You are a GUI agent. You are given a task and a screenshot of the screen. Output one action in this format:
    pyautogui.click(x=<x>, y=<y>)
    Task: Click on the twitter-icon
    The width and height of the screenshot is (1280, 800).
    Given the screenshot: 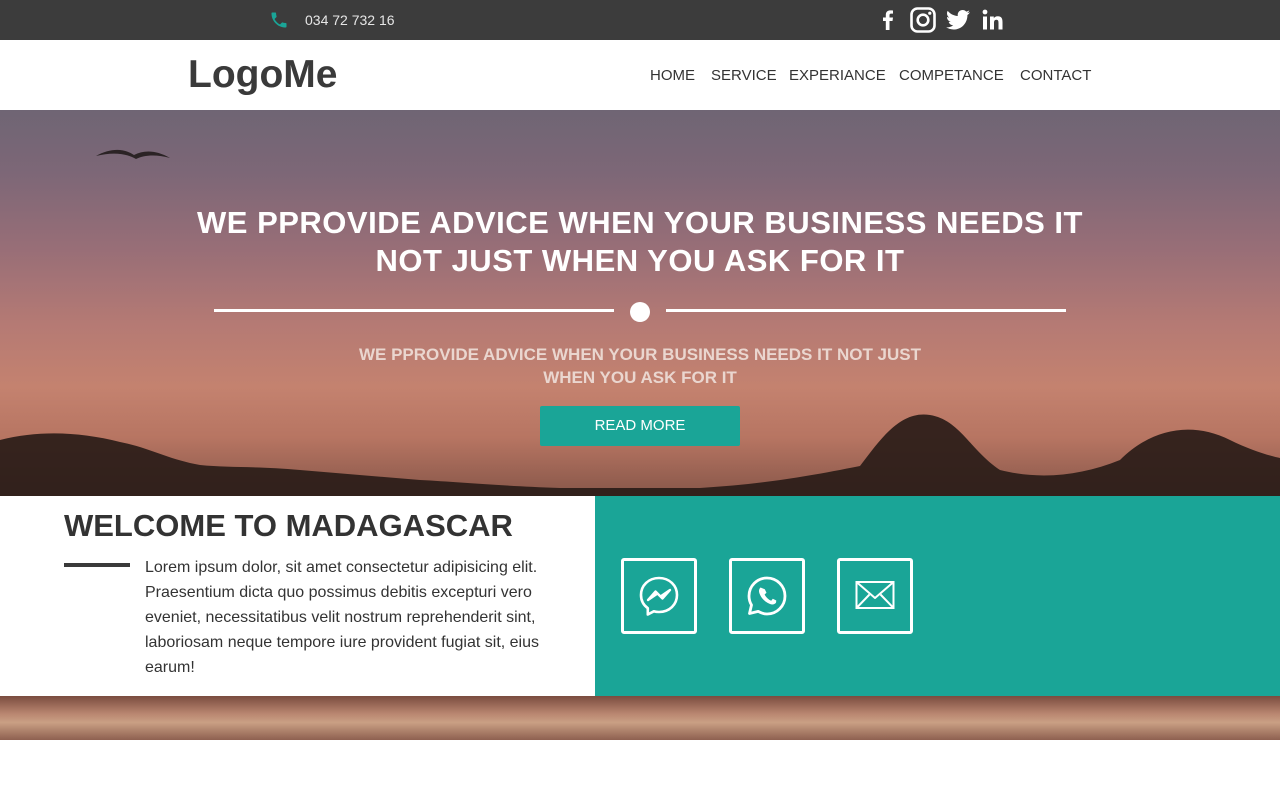 What is the action you would take?
    pyautogui.click(x=958, y=20)
    